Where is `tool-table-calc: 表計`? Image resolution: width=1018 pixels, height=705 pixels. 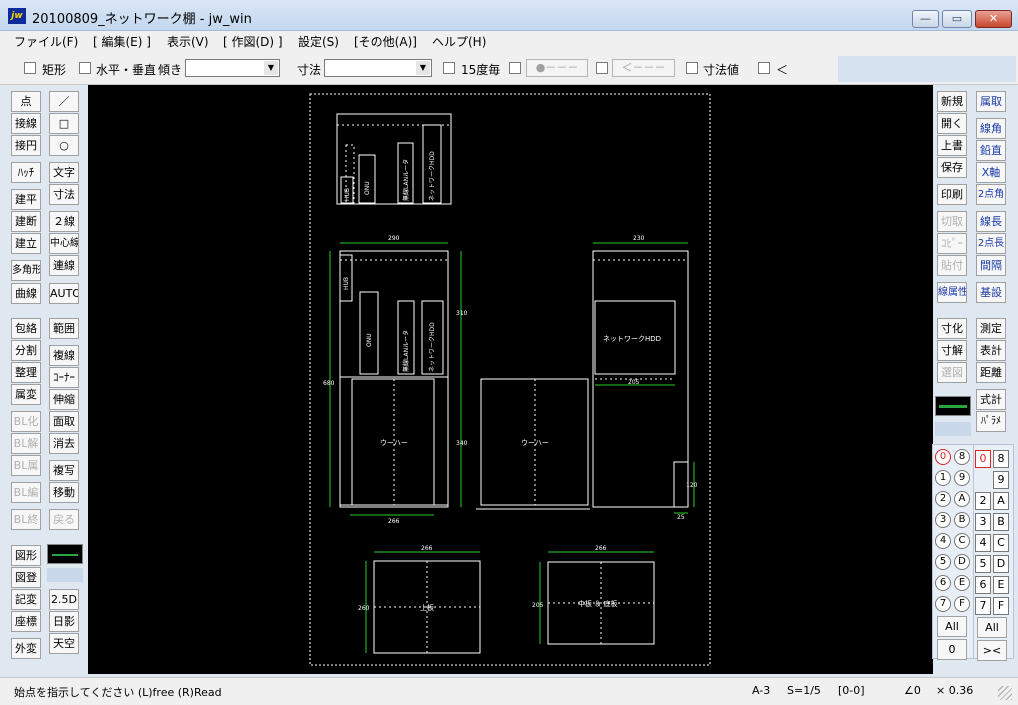 tool-table-calc: 表計 is located at coordinates (991, 350).